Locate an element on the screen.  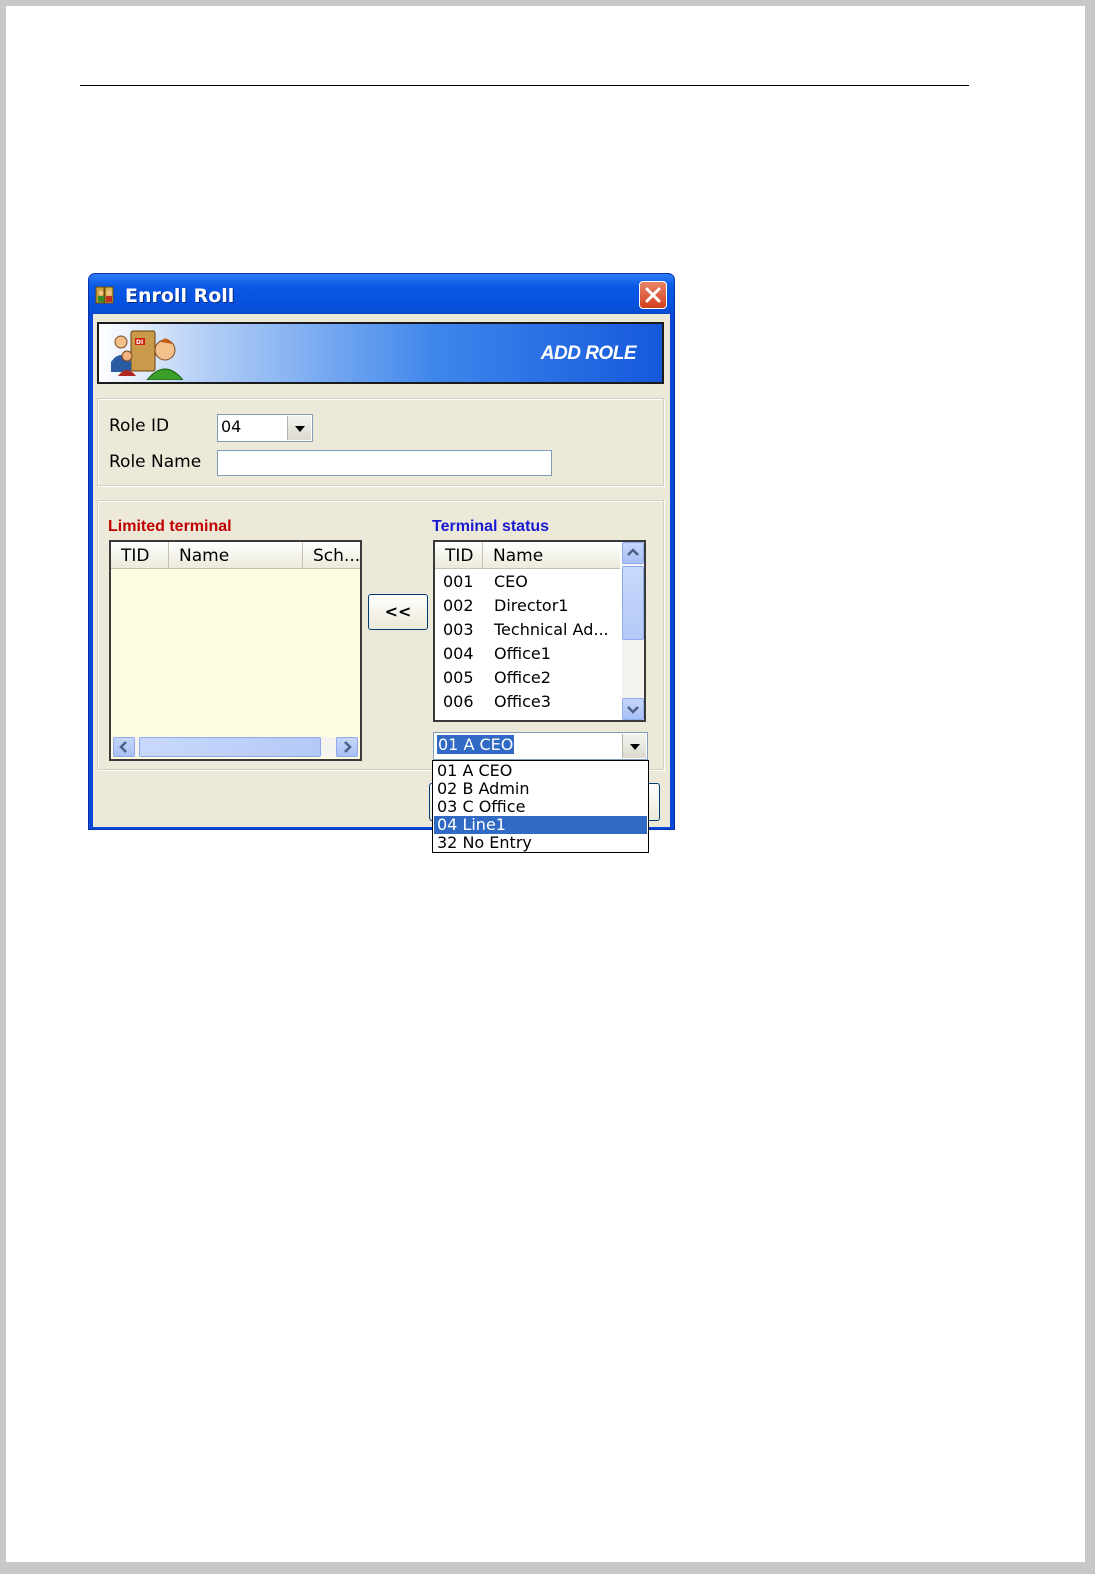
name: Office1 is located at coordinates (522, 653).